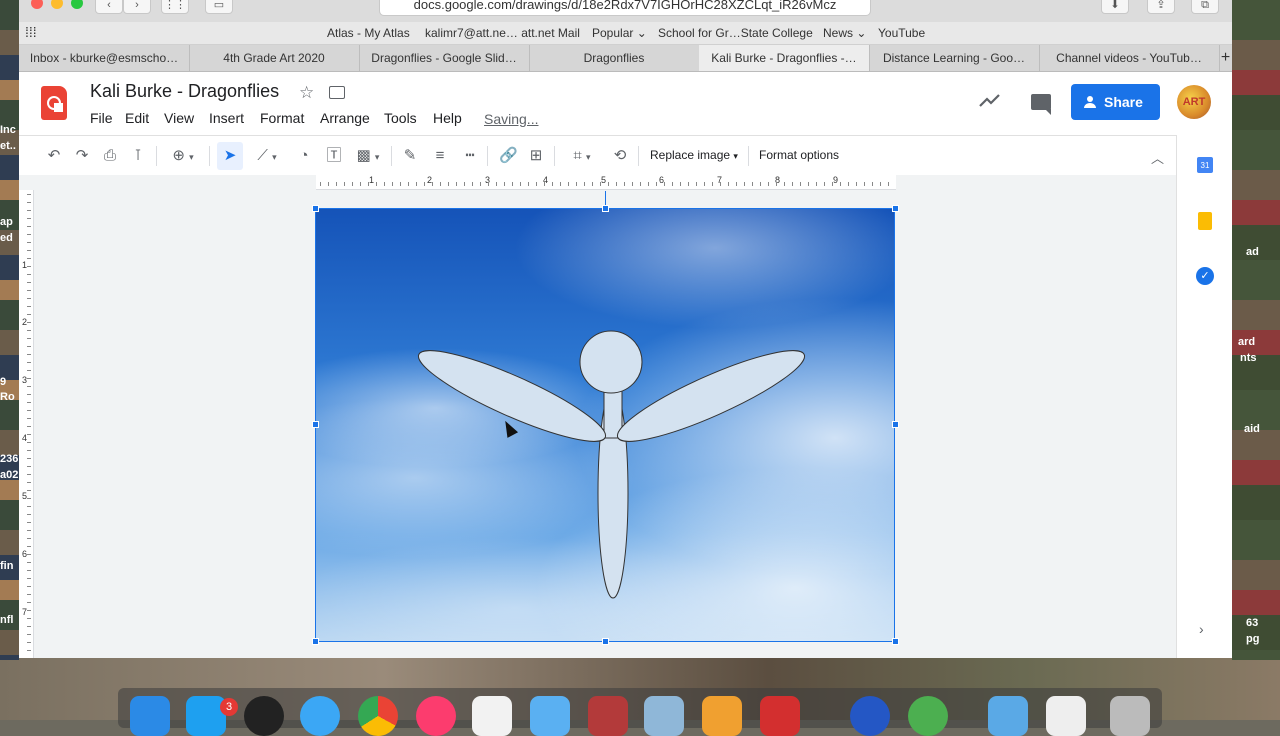 The image size is (1280, 736). Describe the element at coordinates (1253, 639) in the screenshot. I see `bg-text: pg` at that location.